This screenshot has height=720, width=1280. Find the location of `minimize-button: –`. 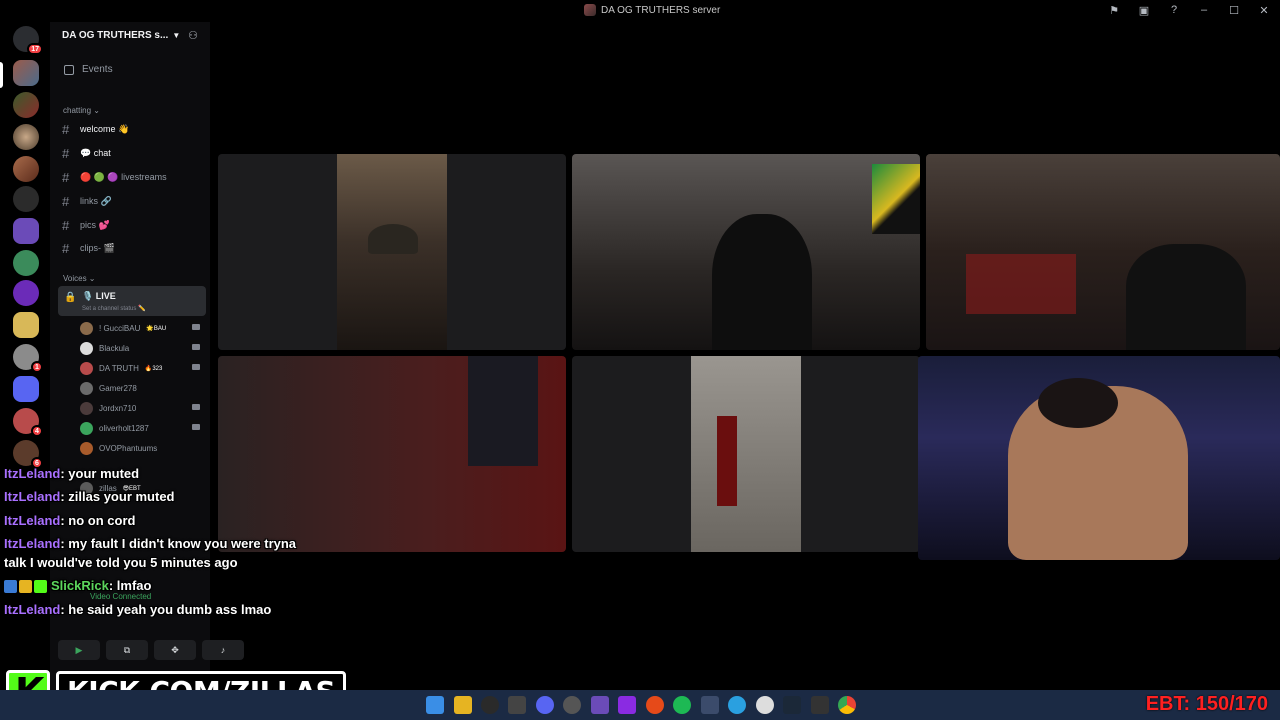

minimize-button: – is located at coordinates (1204, 10).